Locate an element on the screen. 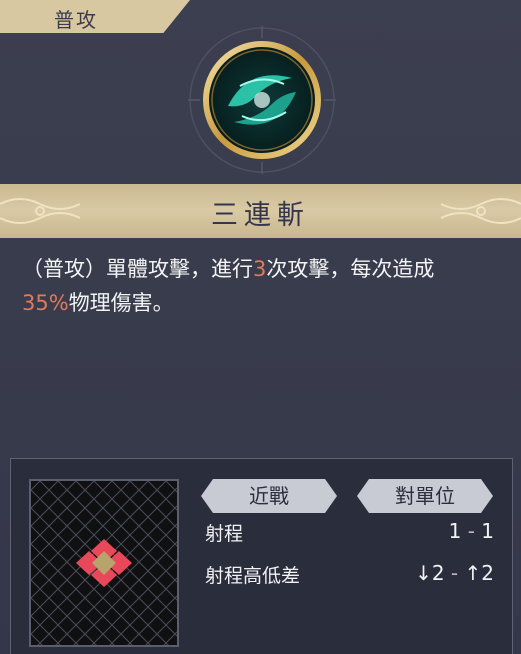 This screenshot has width=521, height=654. height-diff-label: 射程高低差 is located at coordinates (253, 576).